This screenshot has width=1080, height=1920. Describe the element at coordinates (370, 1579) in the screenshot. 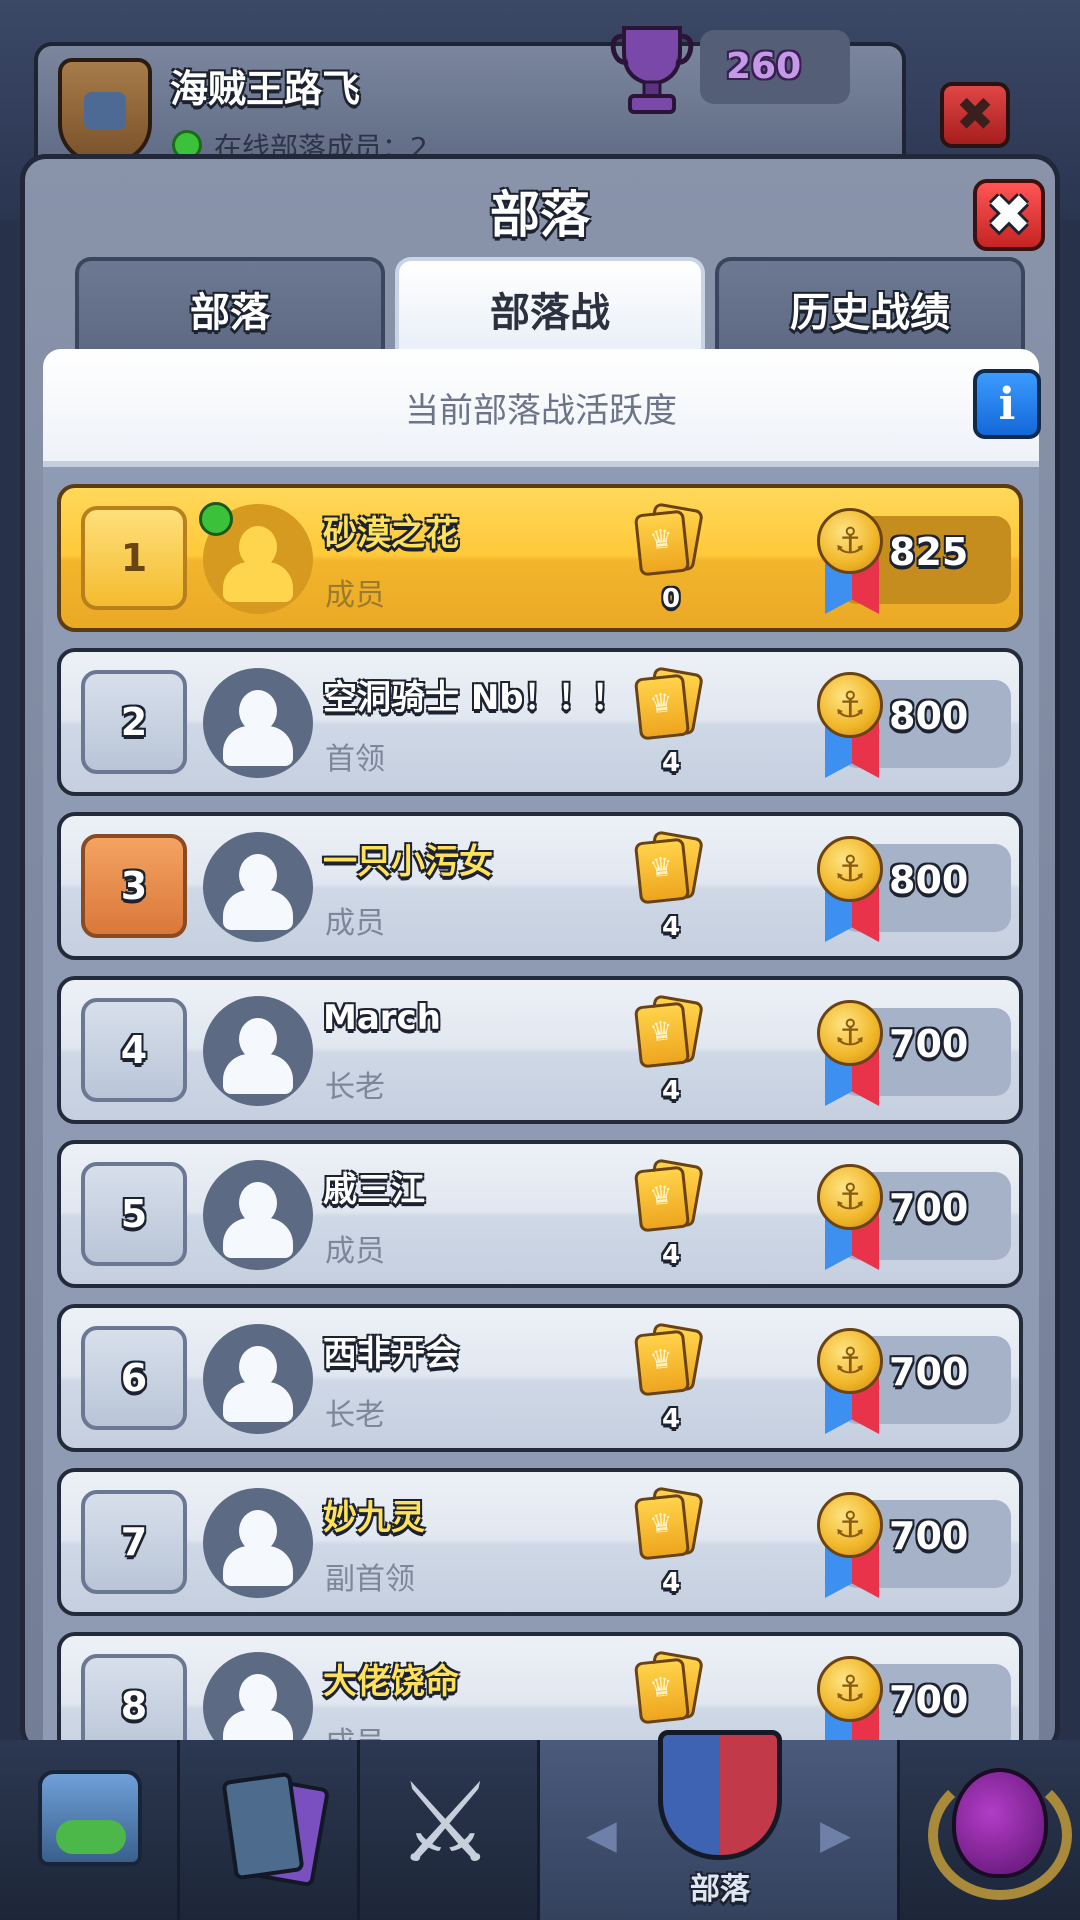

I see `member-role: 副首领` at that location.